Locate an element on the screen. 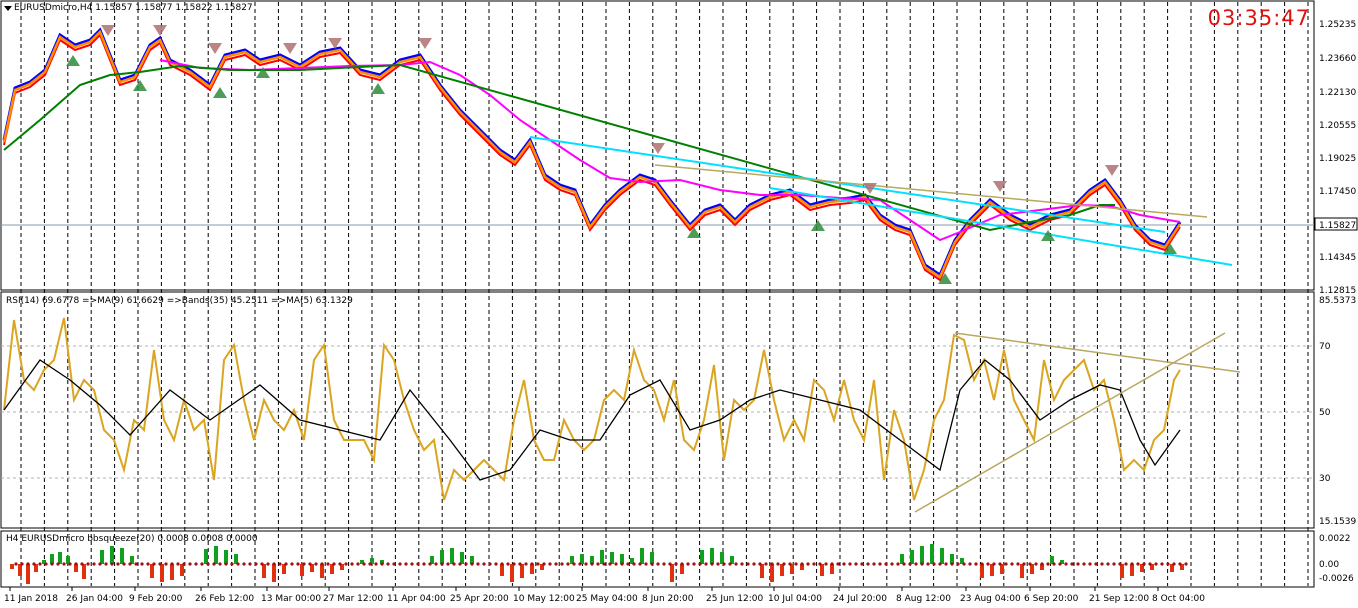 This screenshot has width=1358, height=608. price-label: 1.23660 is located at coordinates (1337, 59).